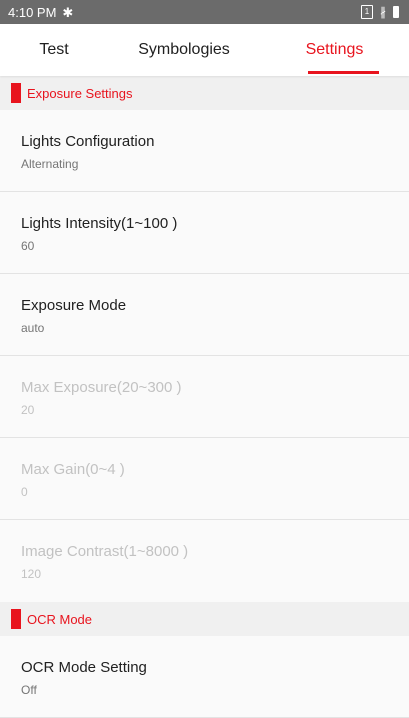 Image resolution: width=409 pixels, height=718 pixels. What do you see at coordinates (88, 141) in the screenshot?
I see `pref-title: Lights Configuration` at bounding box center [88, 141].